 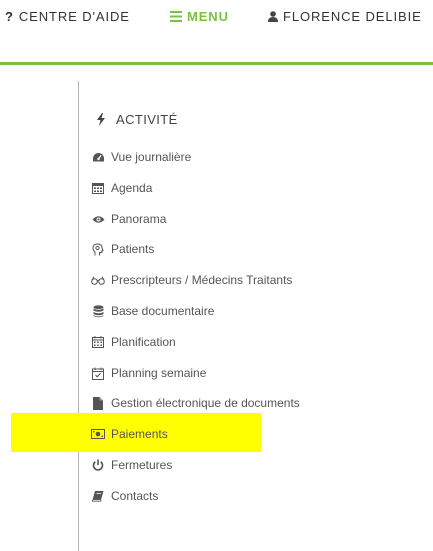 I want to click on menu-button: MENU, so click(x=199, y=16).